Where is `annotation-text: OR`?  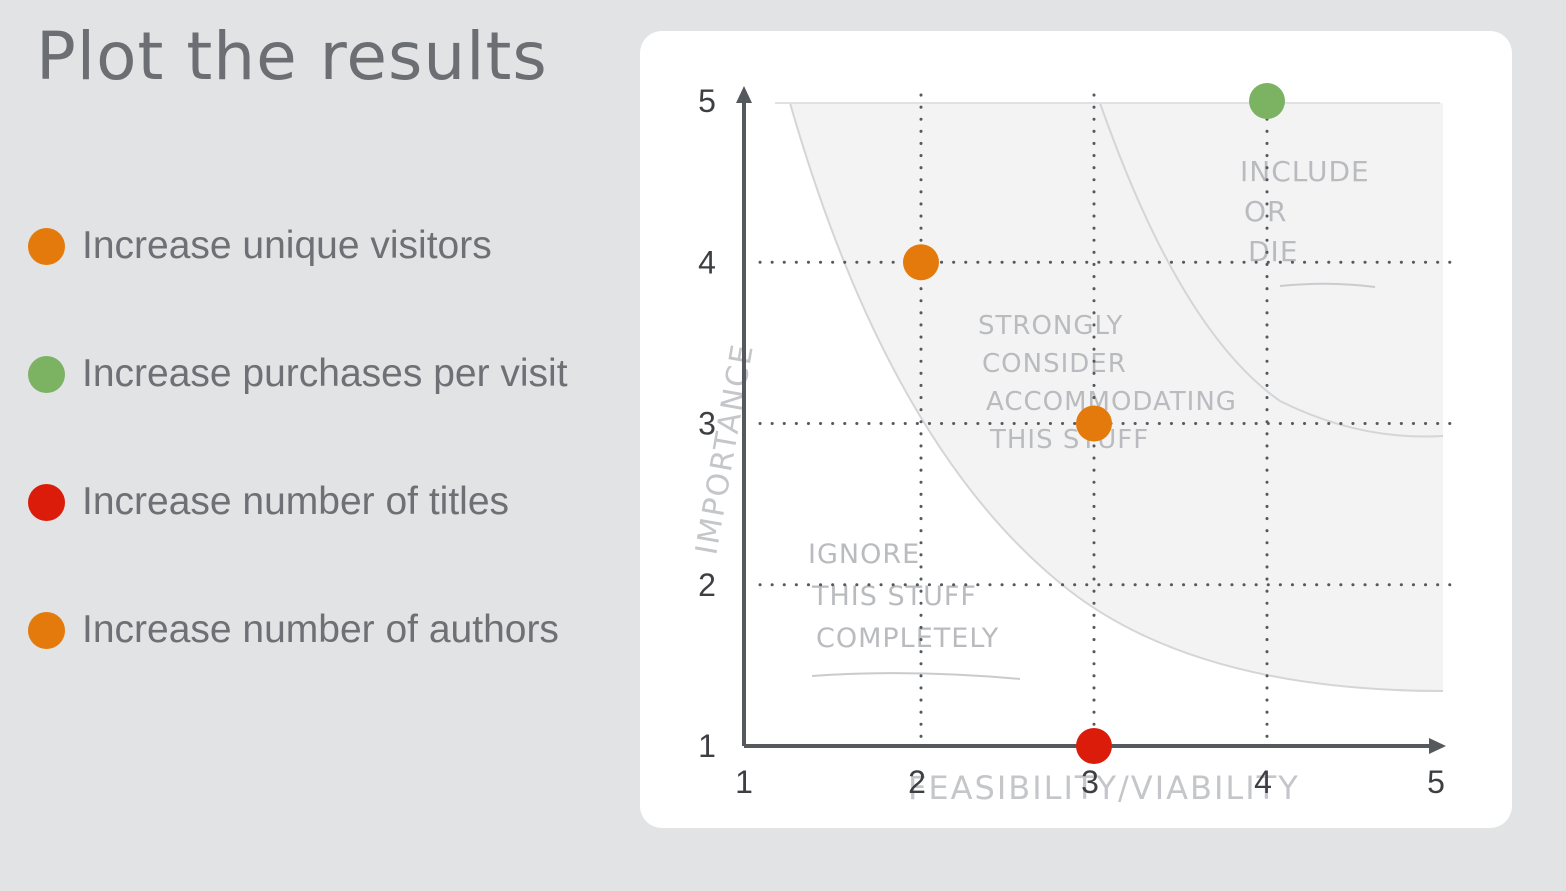 annotation-text: OR is located at coordinates (1266, 211).